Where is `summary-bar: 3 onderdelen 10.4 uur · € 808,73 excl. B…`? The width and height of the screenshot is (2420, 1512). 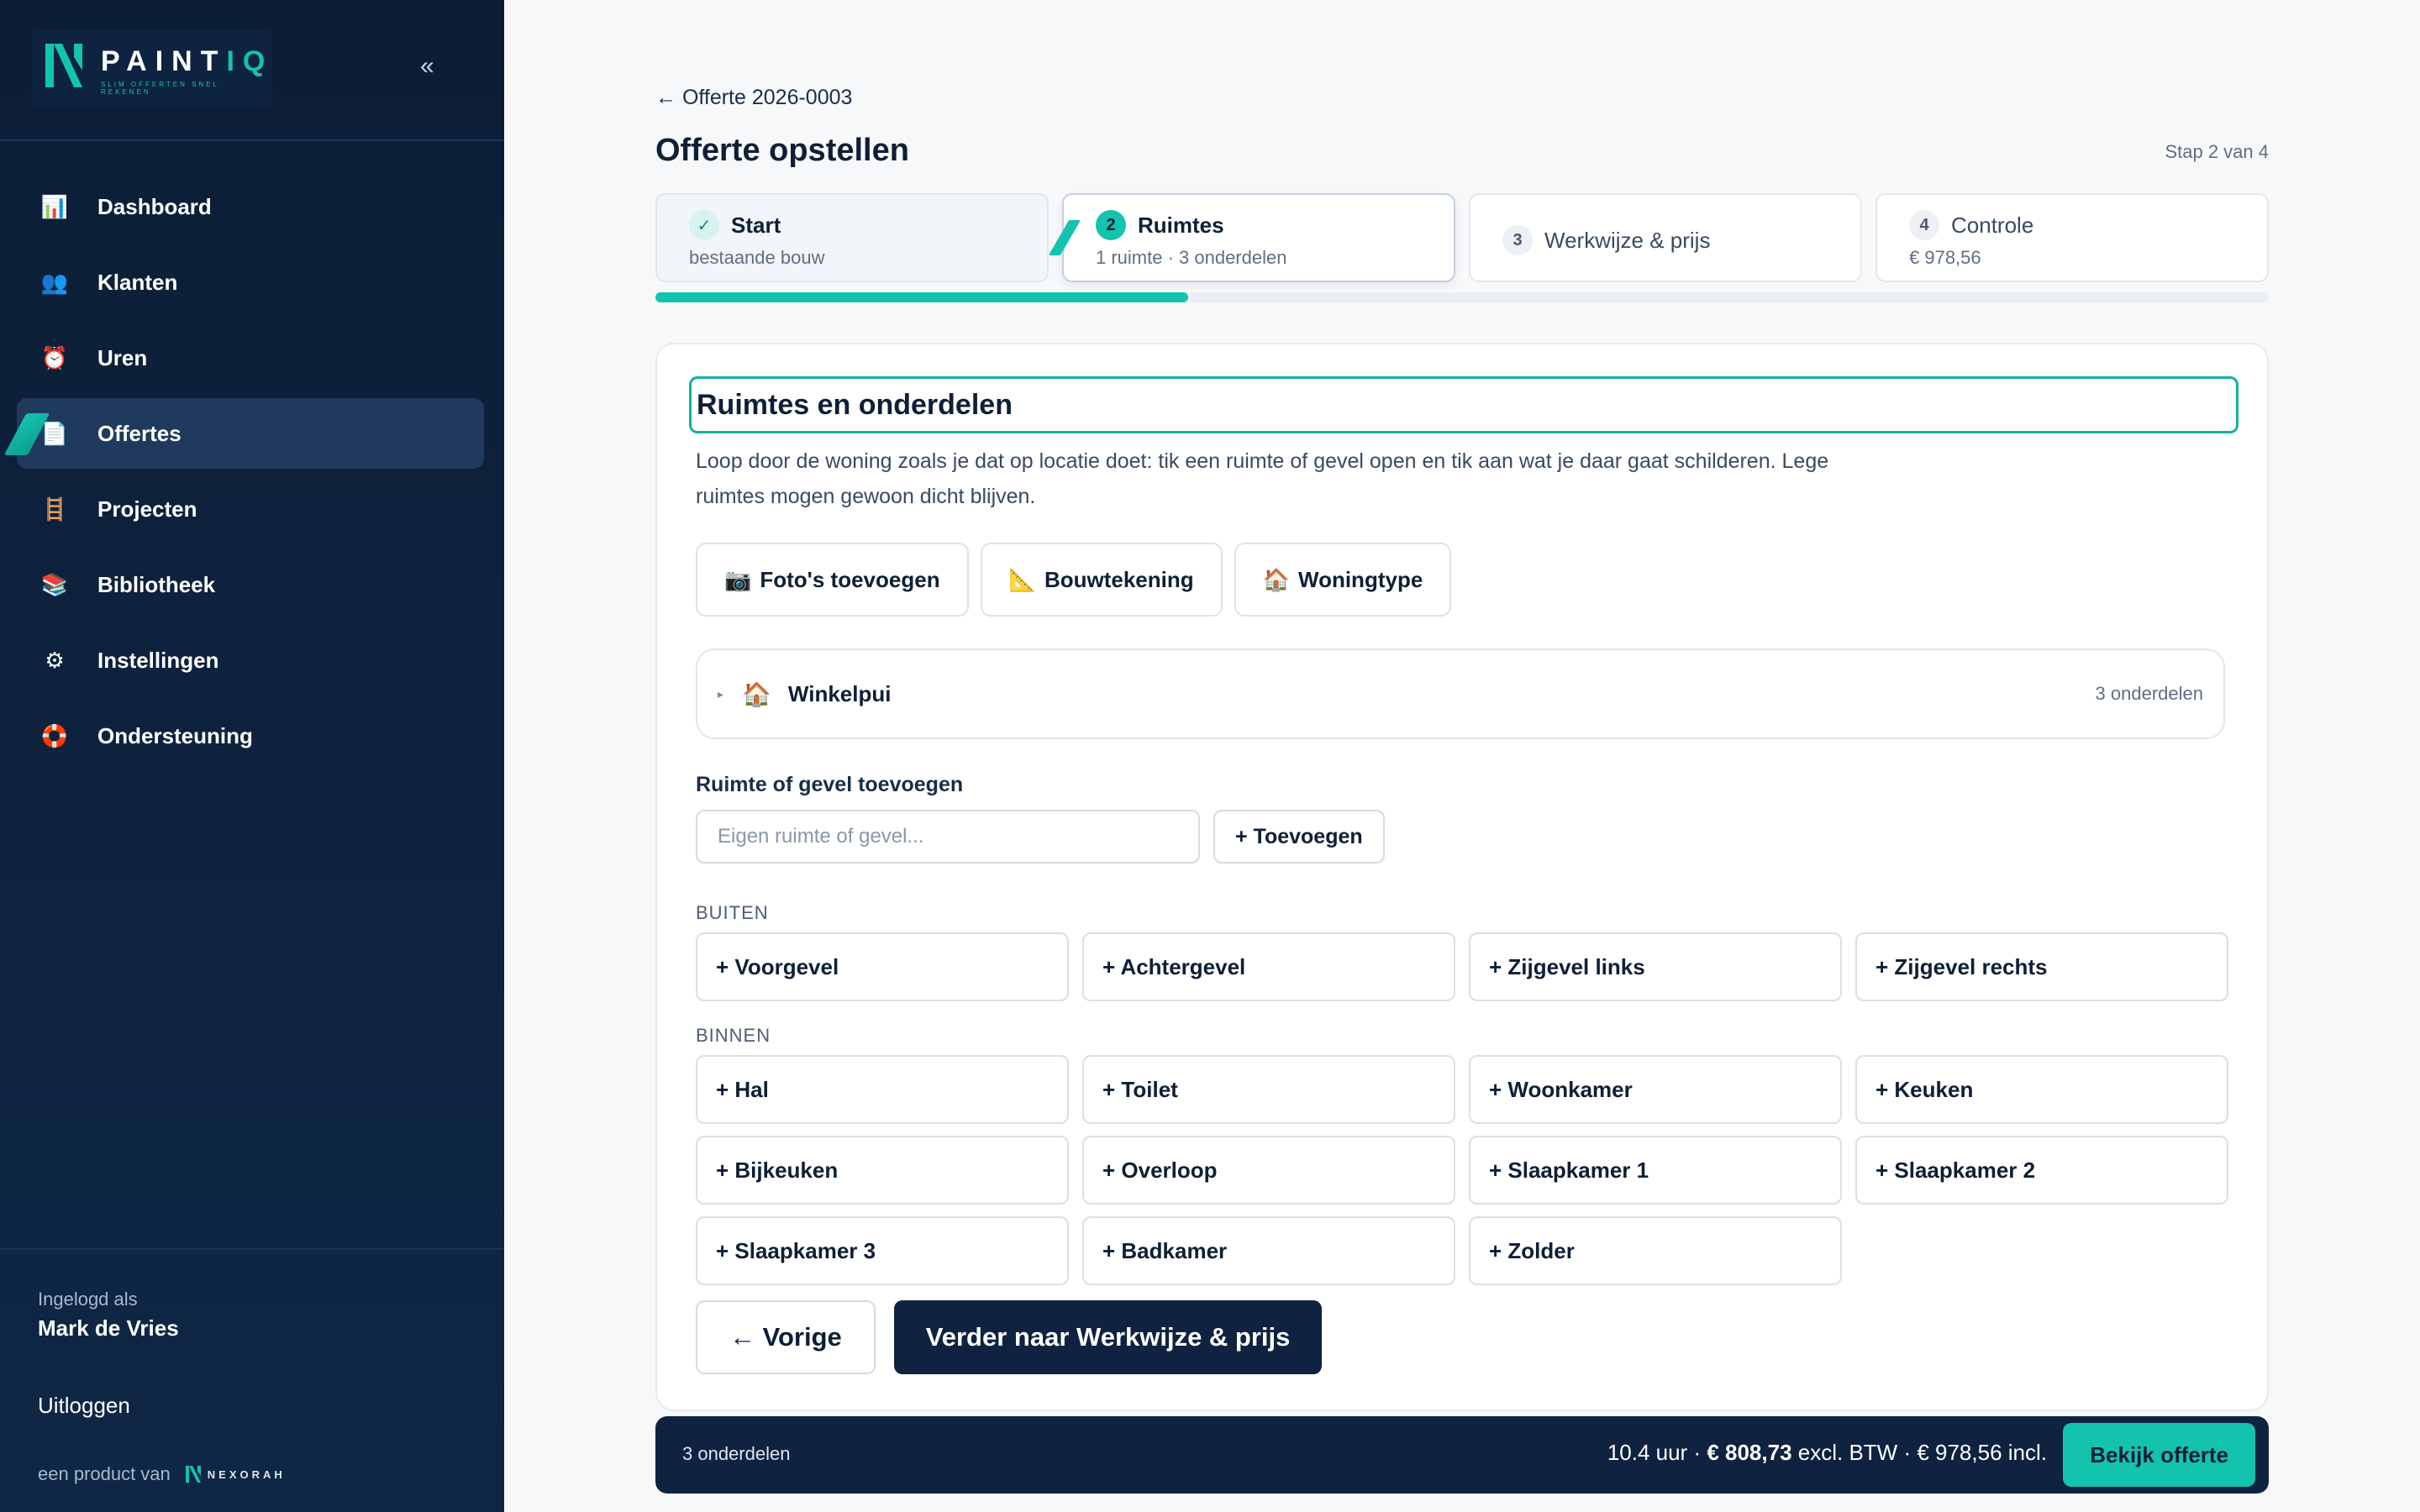 summary-bar: 3 onderdelen 10.4 uur · € 808,73 excl. B… is located at coordinates (1462, 1455).